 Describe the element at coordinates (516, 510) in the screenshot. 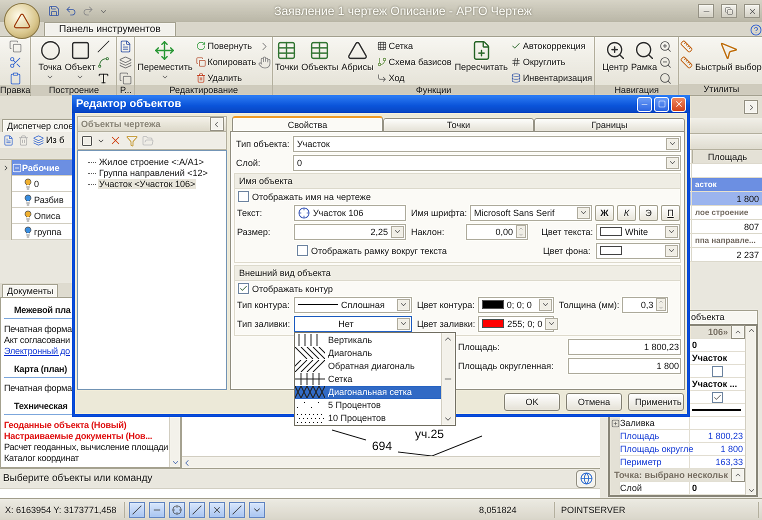

I see `scale-text: 8,051824` at that location.